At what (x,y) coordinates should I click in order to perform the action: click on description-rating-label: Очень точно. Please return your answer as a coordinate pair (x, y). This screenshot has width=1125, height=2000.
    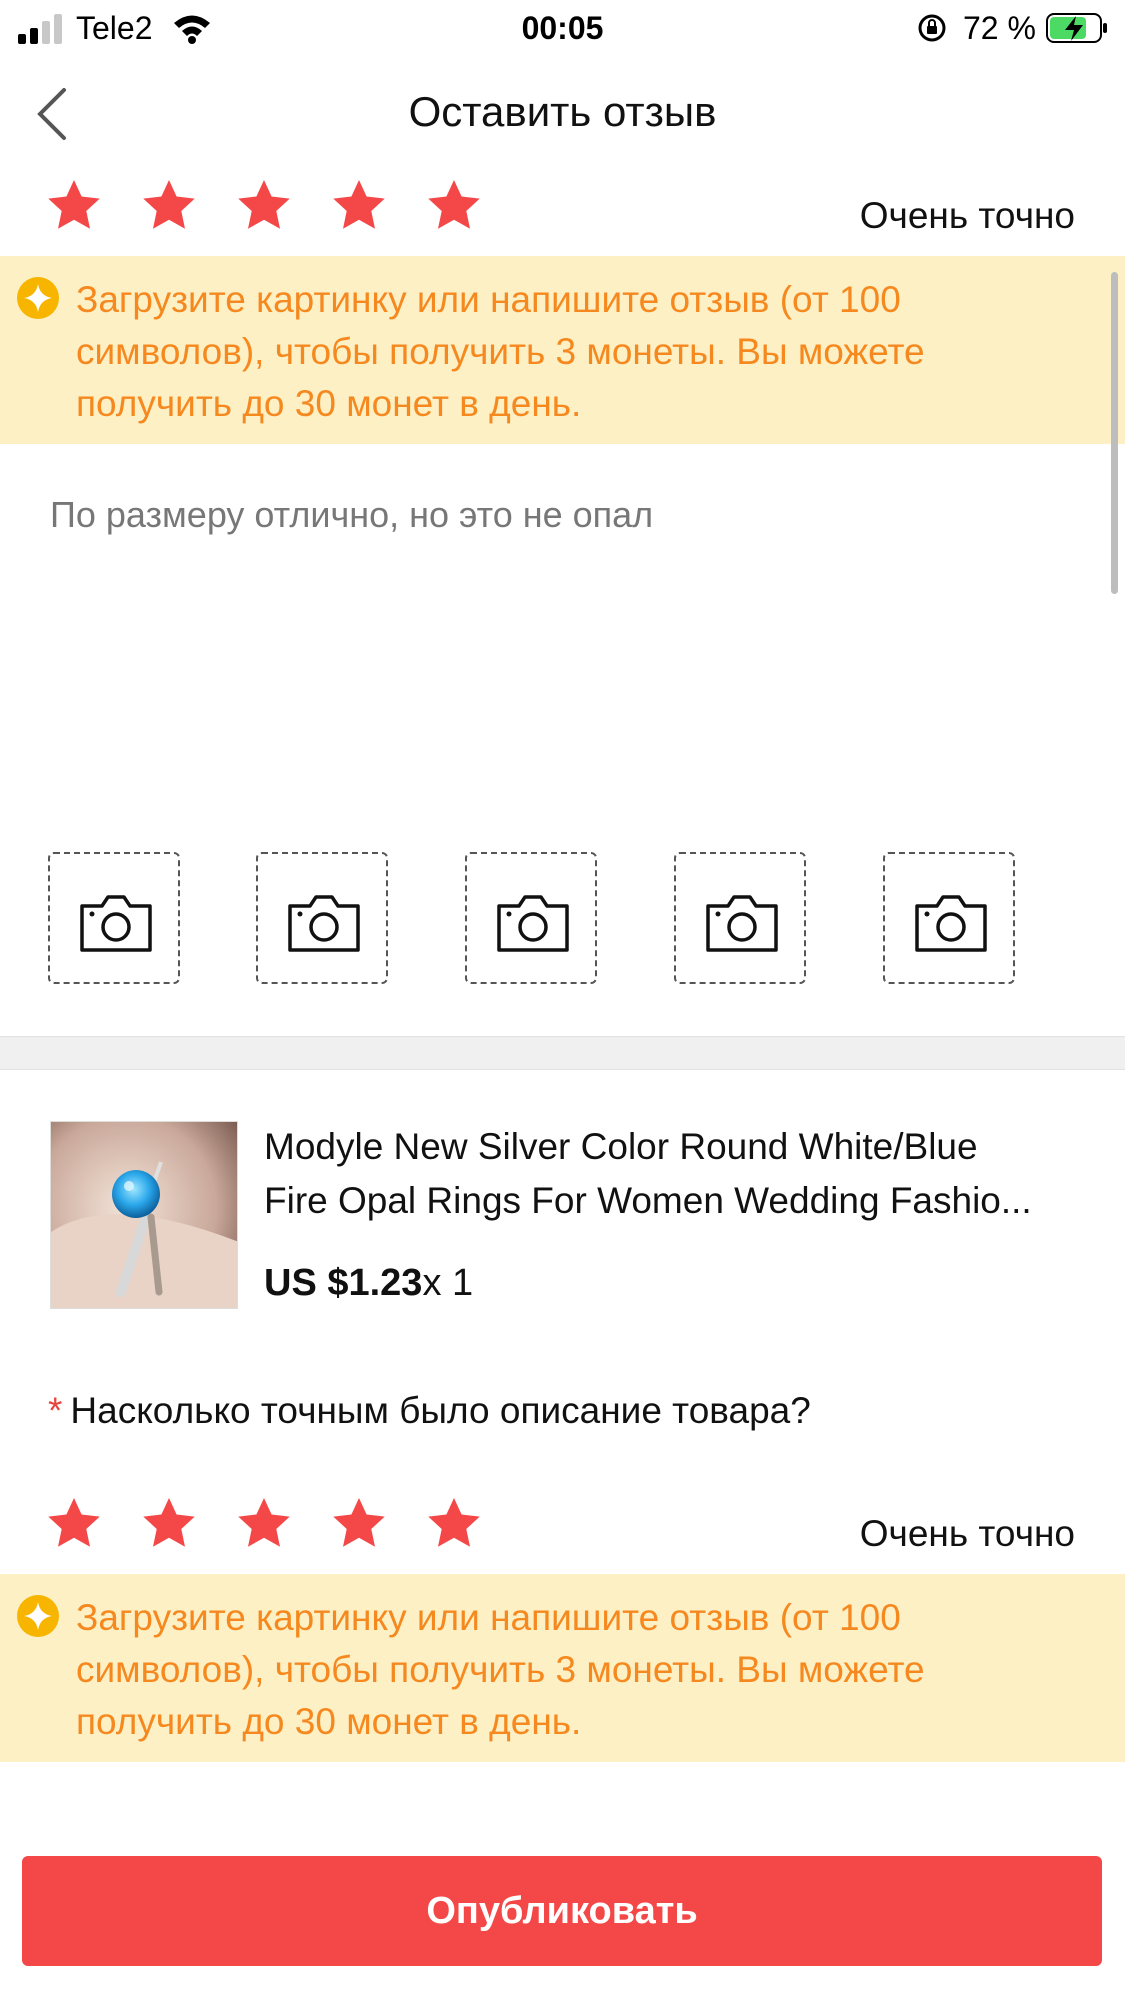
    Looking at the image, I should click on (967, 1533).